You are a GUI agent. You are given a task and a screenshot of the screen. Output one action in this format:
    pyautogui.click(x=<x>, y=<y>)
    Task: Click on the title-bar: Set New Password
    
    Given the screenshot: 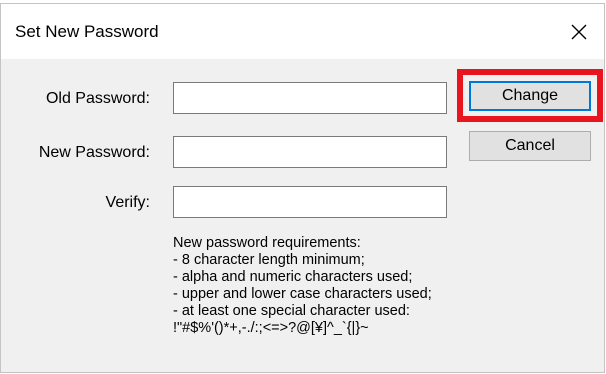 What is the action you would take?
    pyautogui.click(x=302, y=31)
    